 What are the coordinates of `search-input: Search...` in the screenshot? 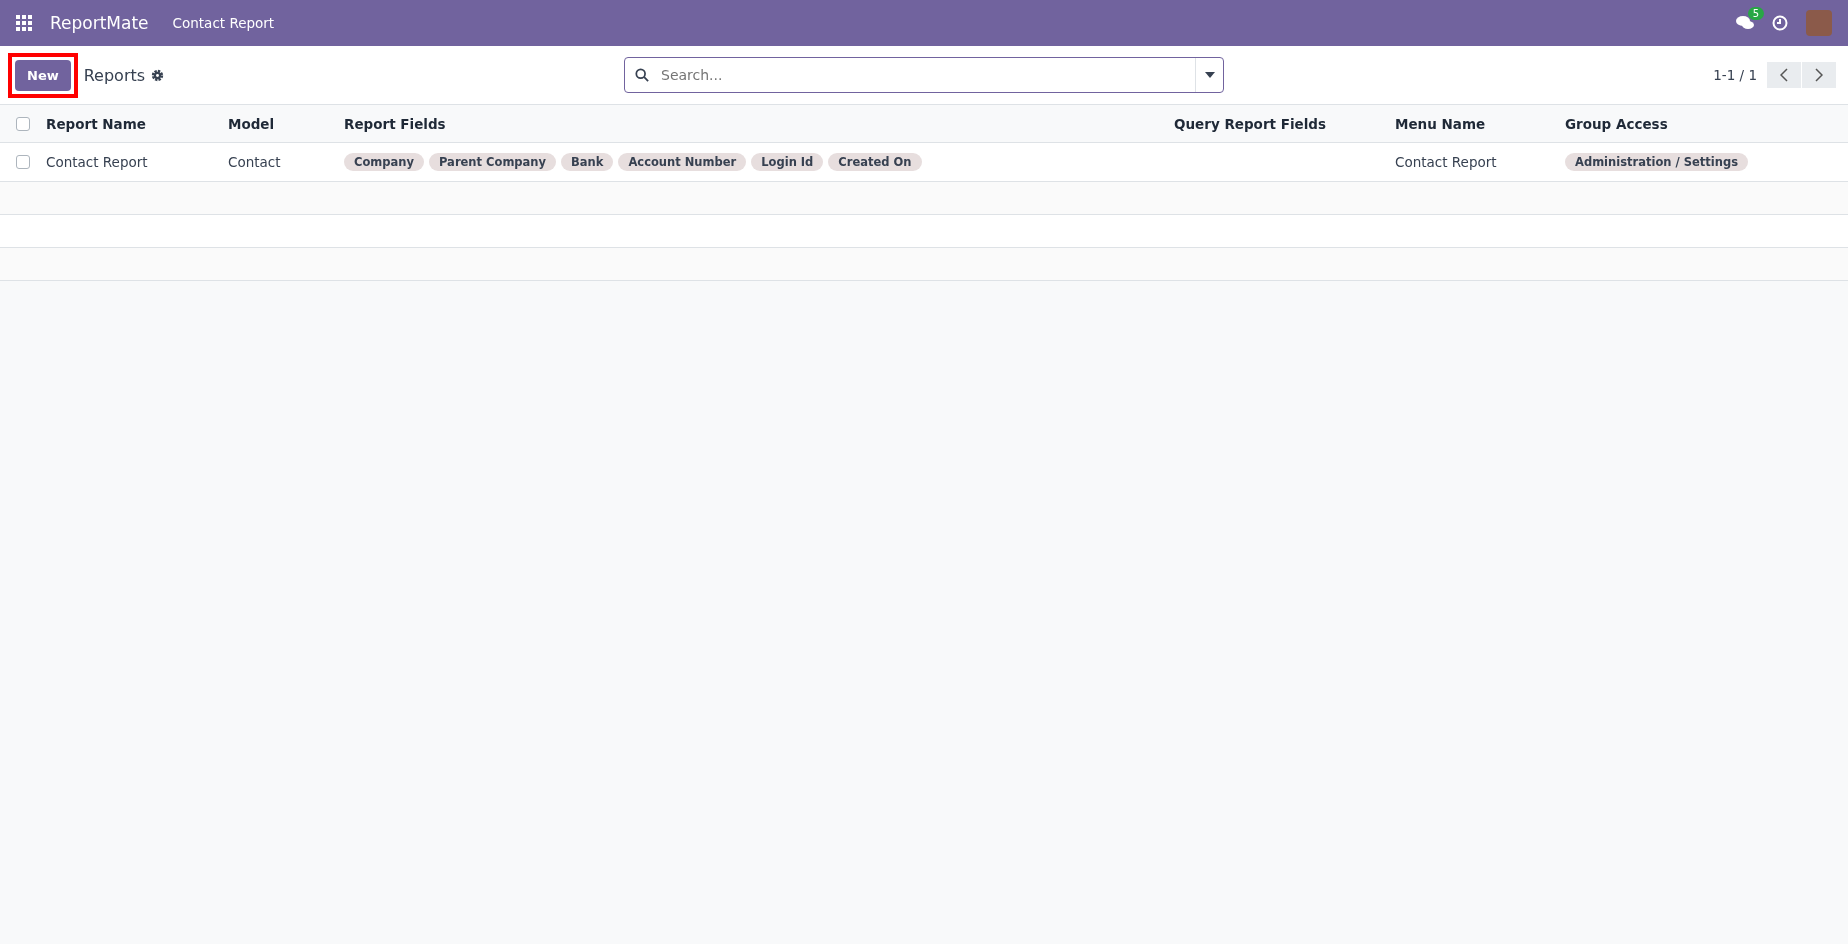 It's located at (927, 75).